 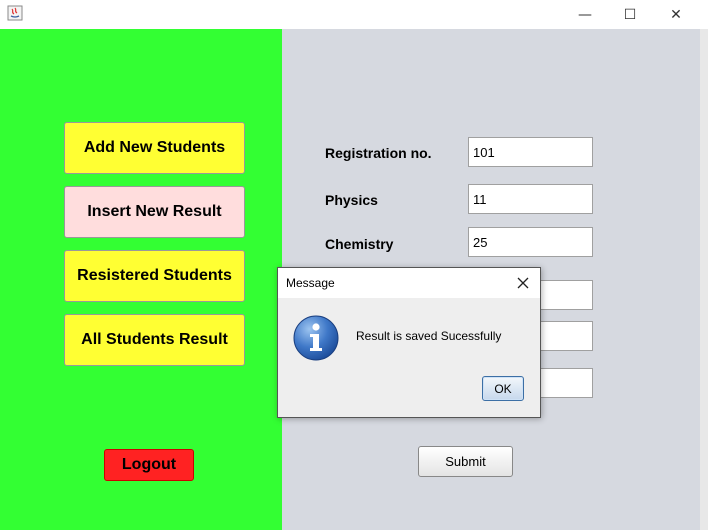 I want to click on submit-button: Submit, so click(x=465, y=461).